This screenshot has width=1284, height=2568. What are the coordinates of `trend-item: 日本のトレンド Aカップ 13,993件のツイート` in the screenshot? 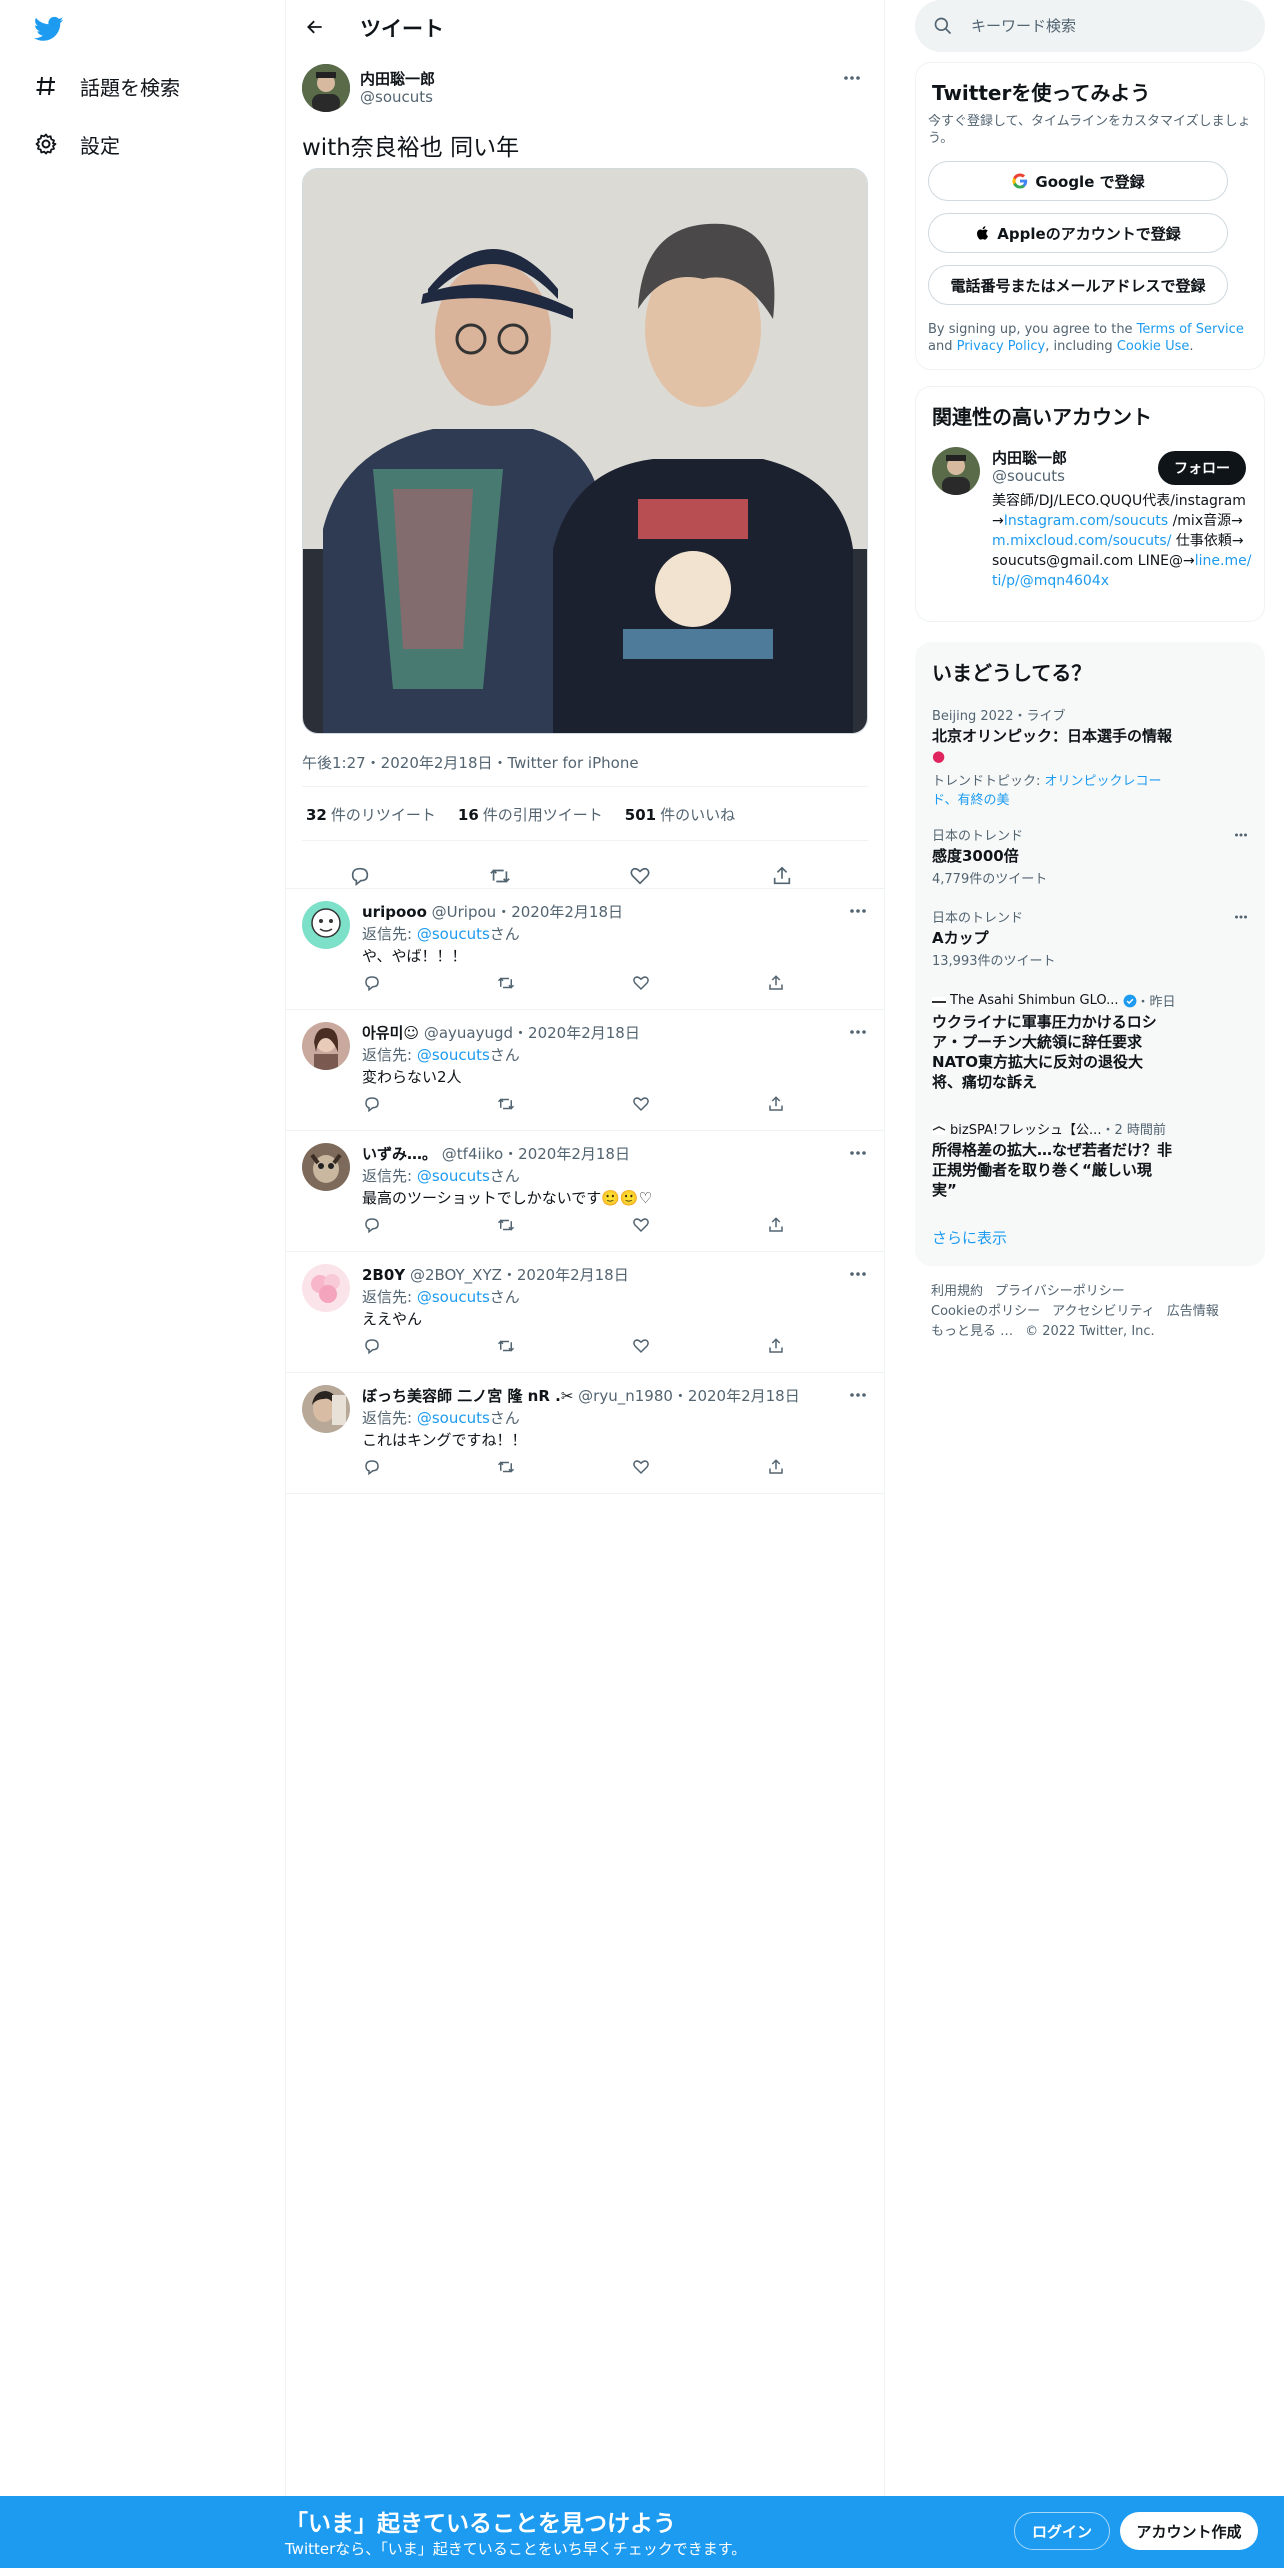 It's located at (1089, 938).